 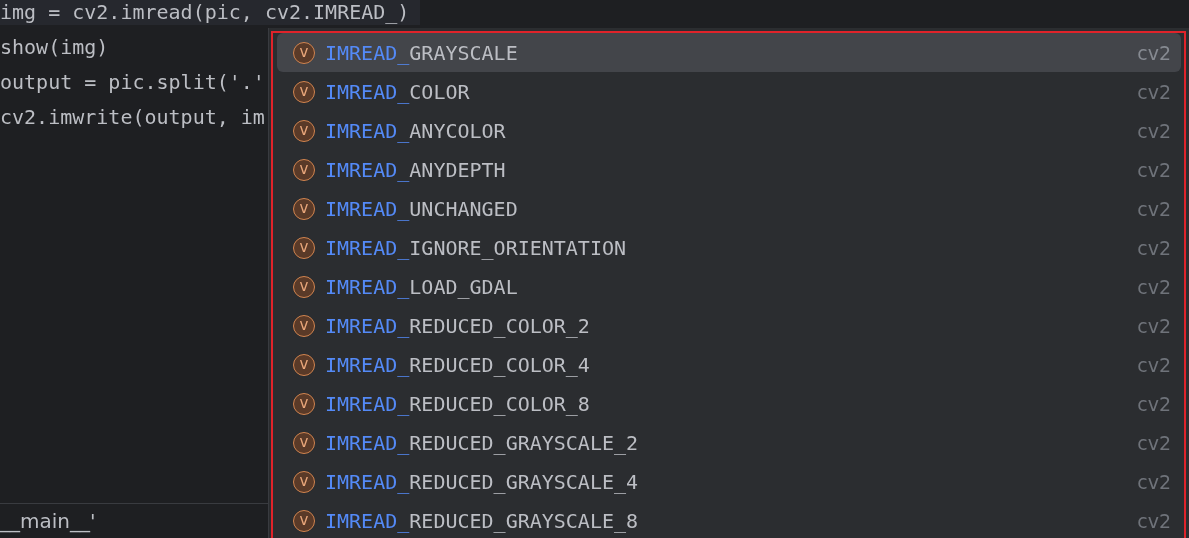 What do you see at coordinates (729, 519) in the screenshot?
I see `completion-item: v IMREAD_REDUCED_GRAYSCALE_8 cv2` at bounding box center [729, 519].